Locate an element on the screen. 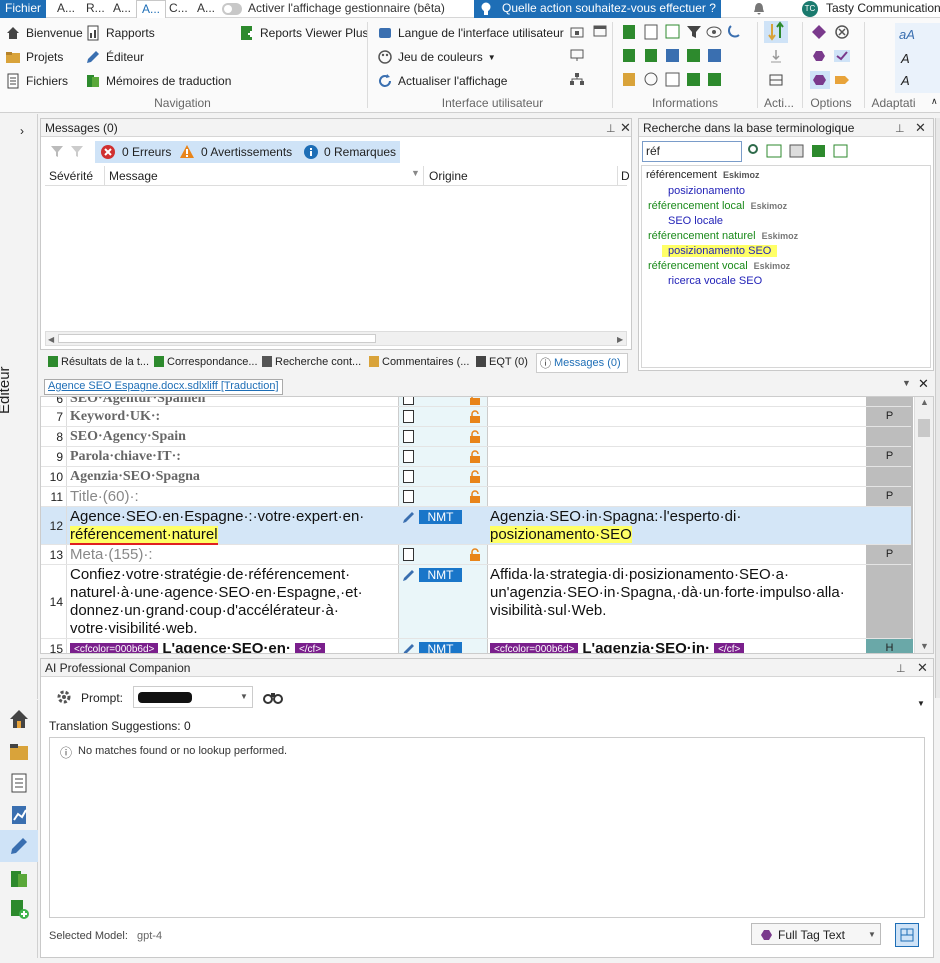 This screenshot has height=963, width=940. col-d: D is located at coordinates (625, 176).